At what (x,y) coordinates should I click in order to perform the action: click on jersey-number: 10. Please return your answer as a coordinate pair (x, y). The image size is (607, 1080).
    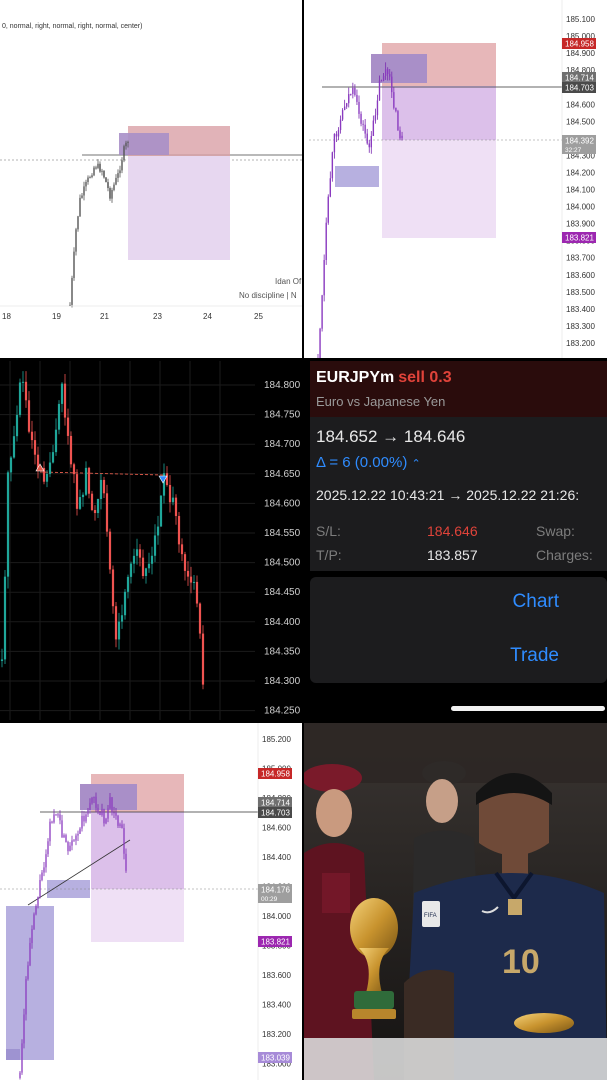
    Looking at the image, I should click on (521, 962).